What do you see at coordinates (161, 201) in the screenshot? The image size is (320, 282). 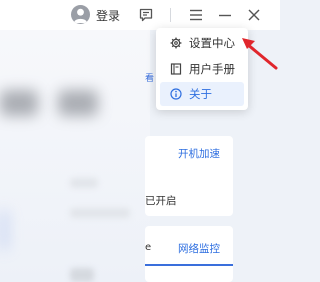 I see `startup-status-text: 已开启` at bounding box center [161, 201].